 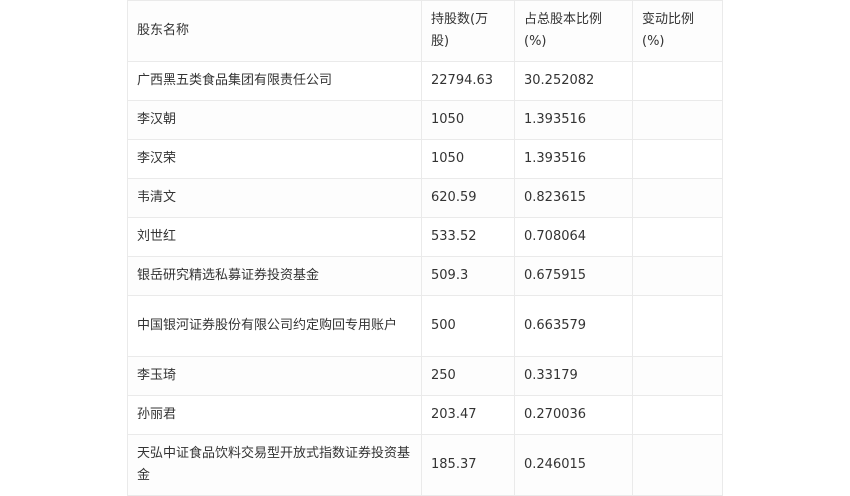 I want to click on cell-share-ratio: 0.663579, so click(x=573, y=326).